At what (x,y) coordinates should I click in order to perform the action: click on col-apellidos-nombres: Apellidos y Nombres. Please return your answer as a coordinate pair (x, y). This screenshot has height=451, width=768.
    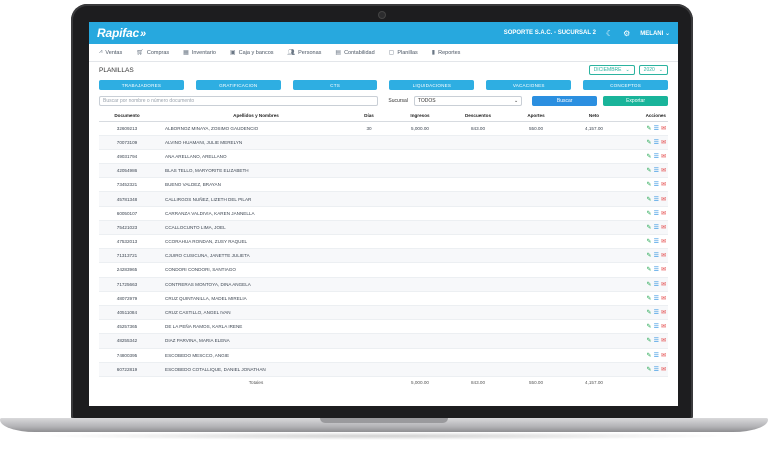
    Looking at the image, I should click on (251, 116).